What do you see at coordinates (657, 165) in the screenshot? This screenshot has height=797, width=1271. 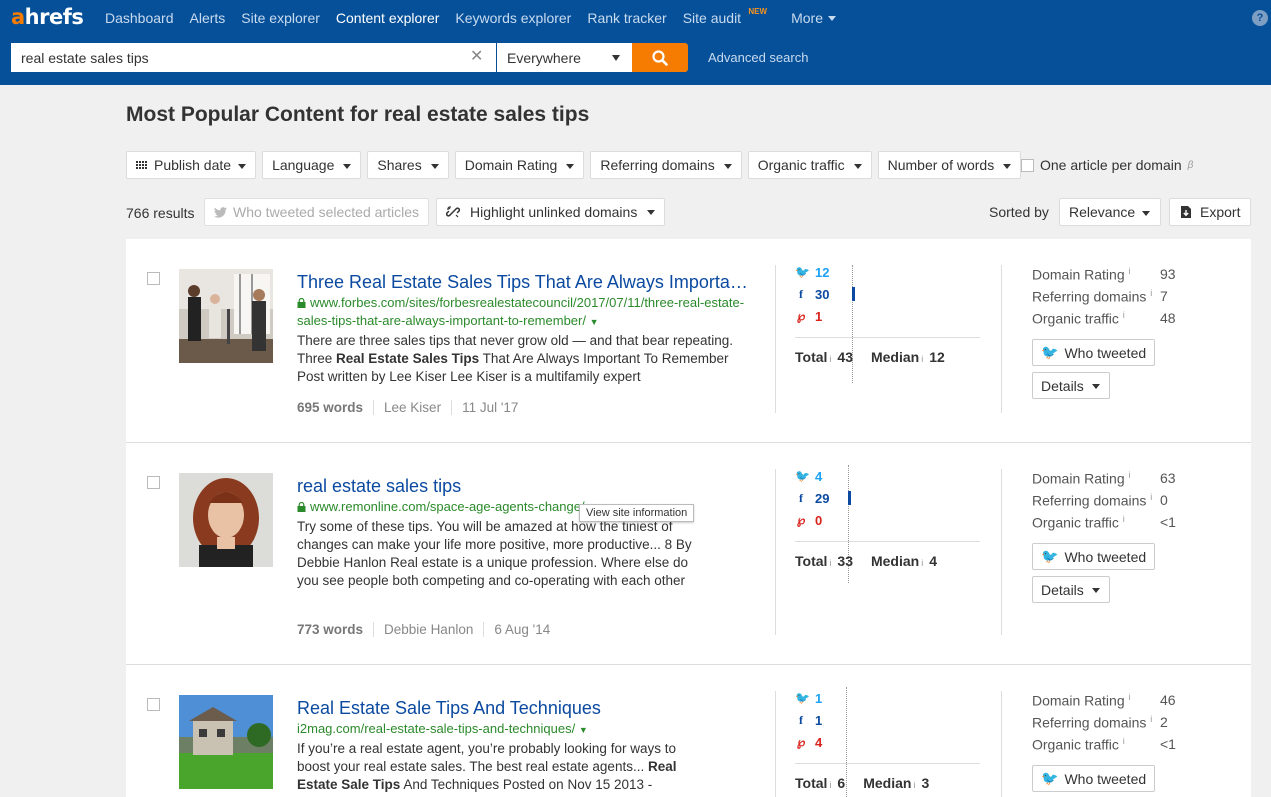 I see `filter-label: Referring domains` at bounding box center [657, 165].